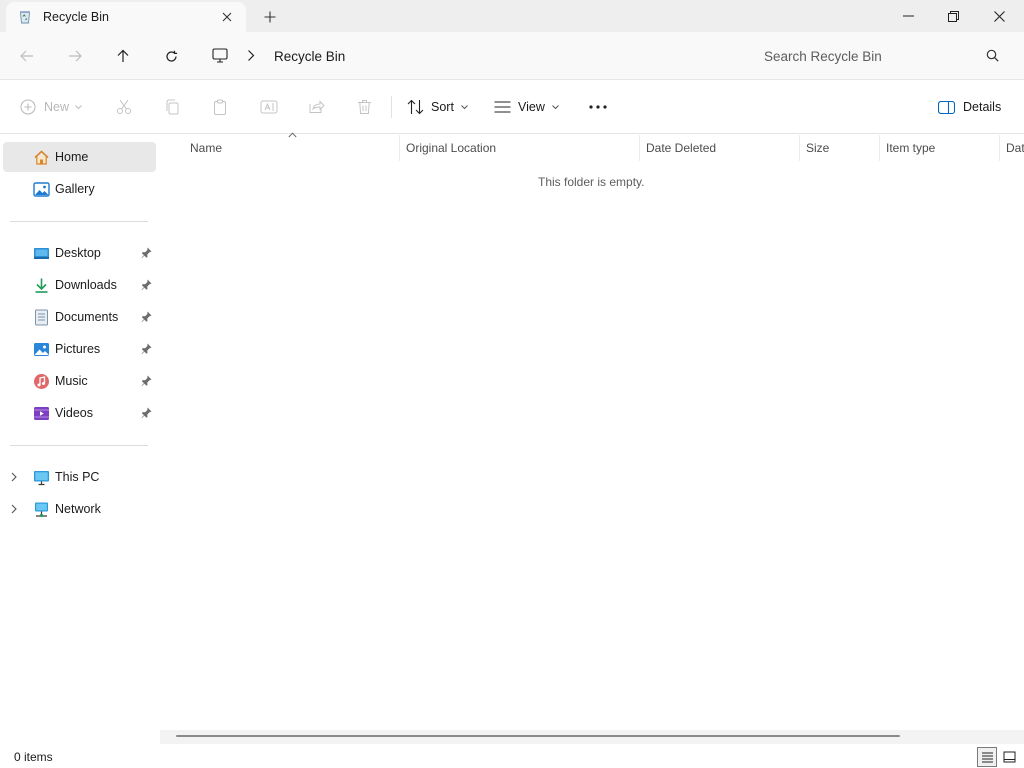 The width and height of the screenshot is (1024, 768). What do you see at coordinates (75, 189) in the screenshot?
I see `sidebar-item-label: Gallery` at bounding box center [75, 189].